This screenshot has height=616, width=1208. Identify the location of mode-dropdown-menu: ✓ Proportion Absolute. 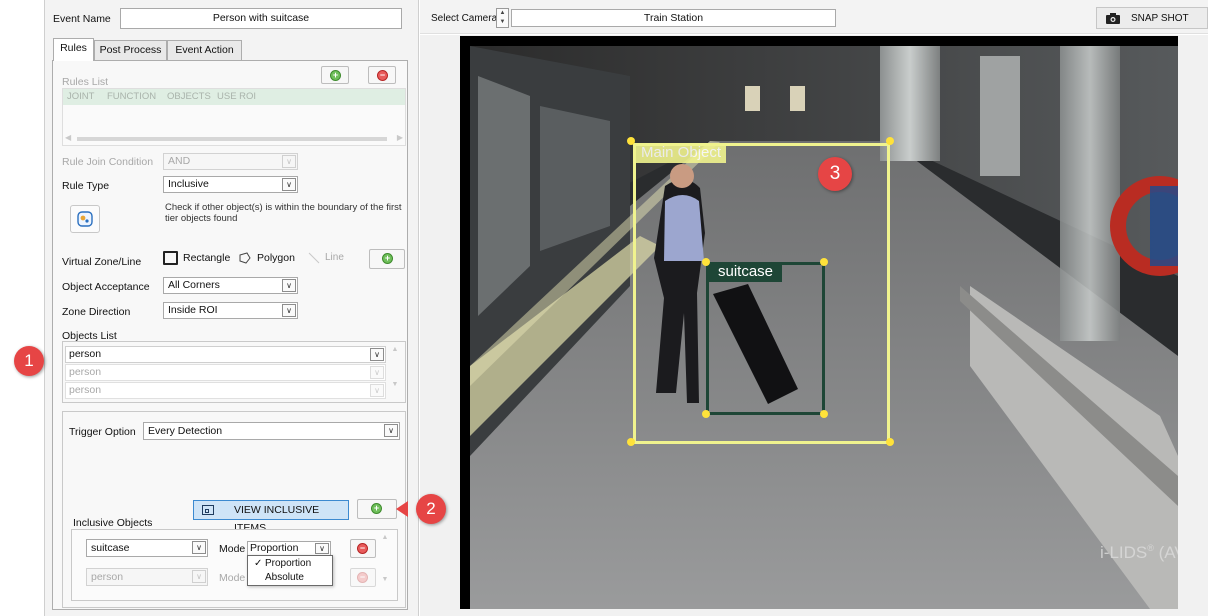
(290, 570).